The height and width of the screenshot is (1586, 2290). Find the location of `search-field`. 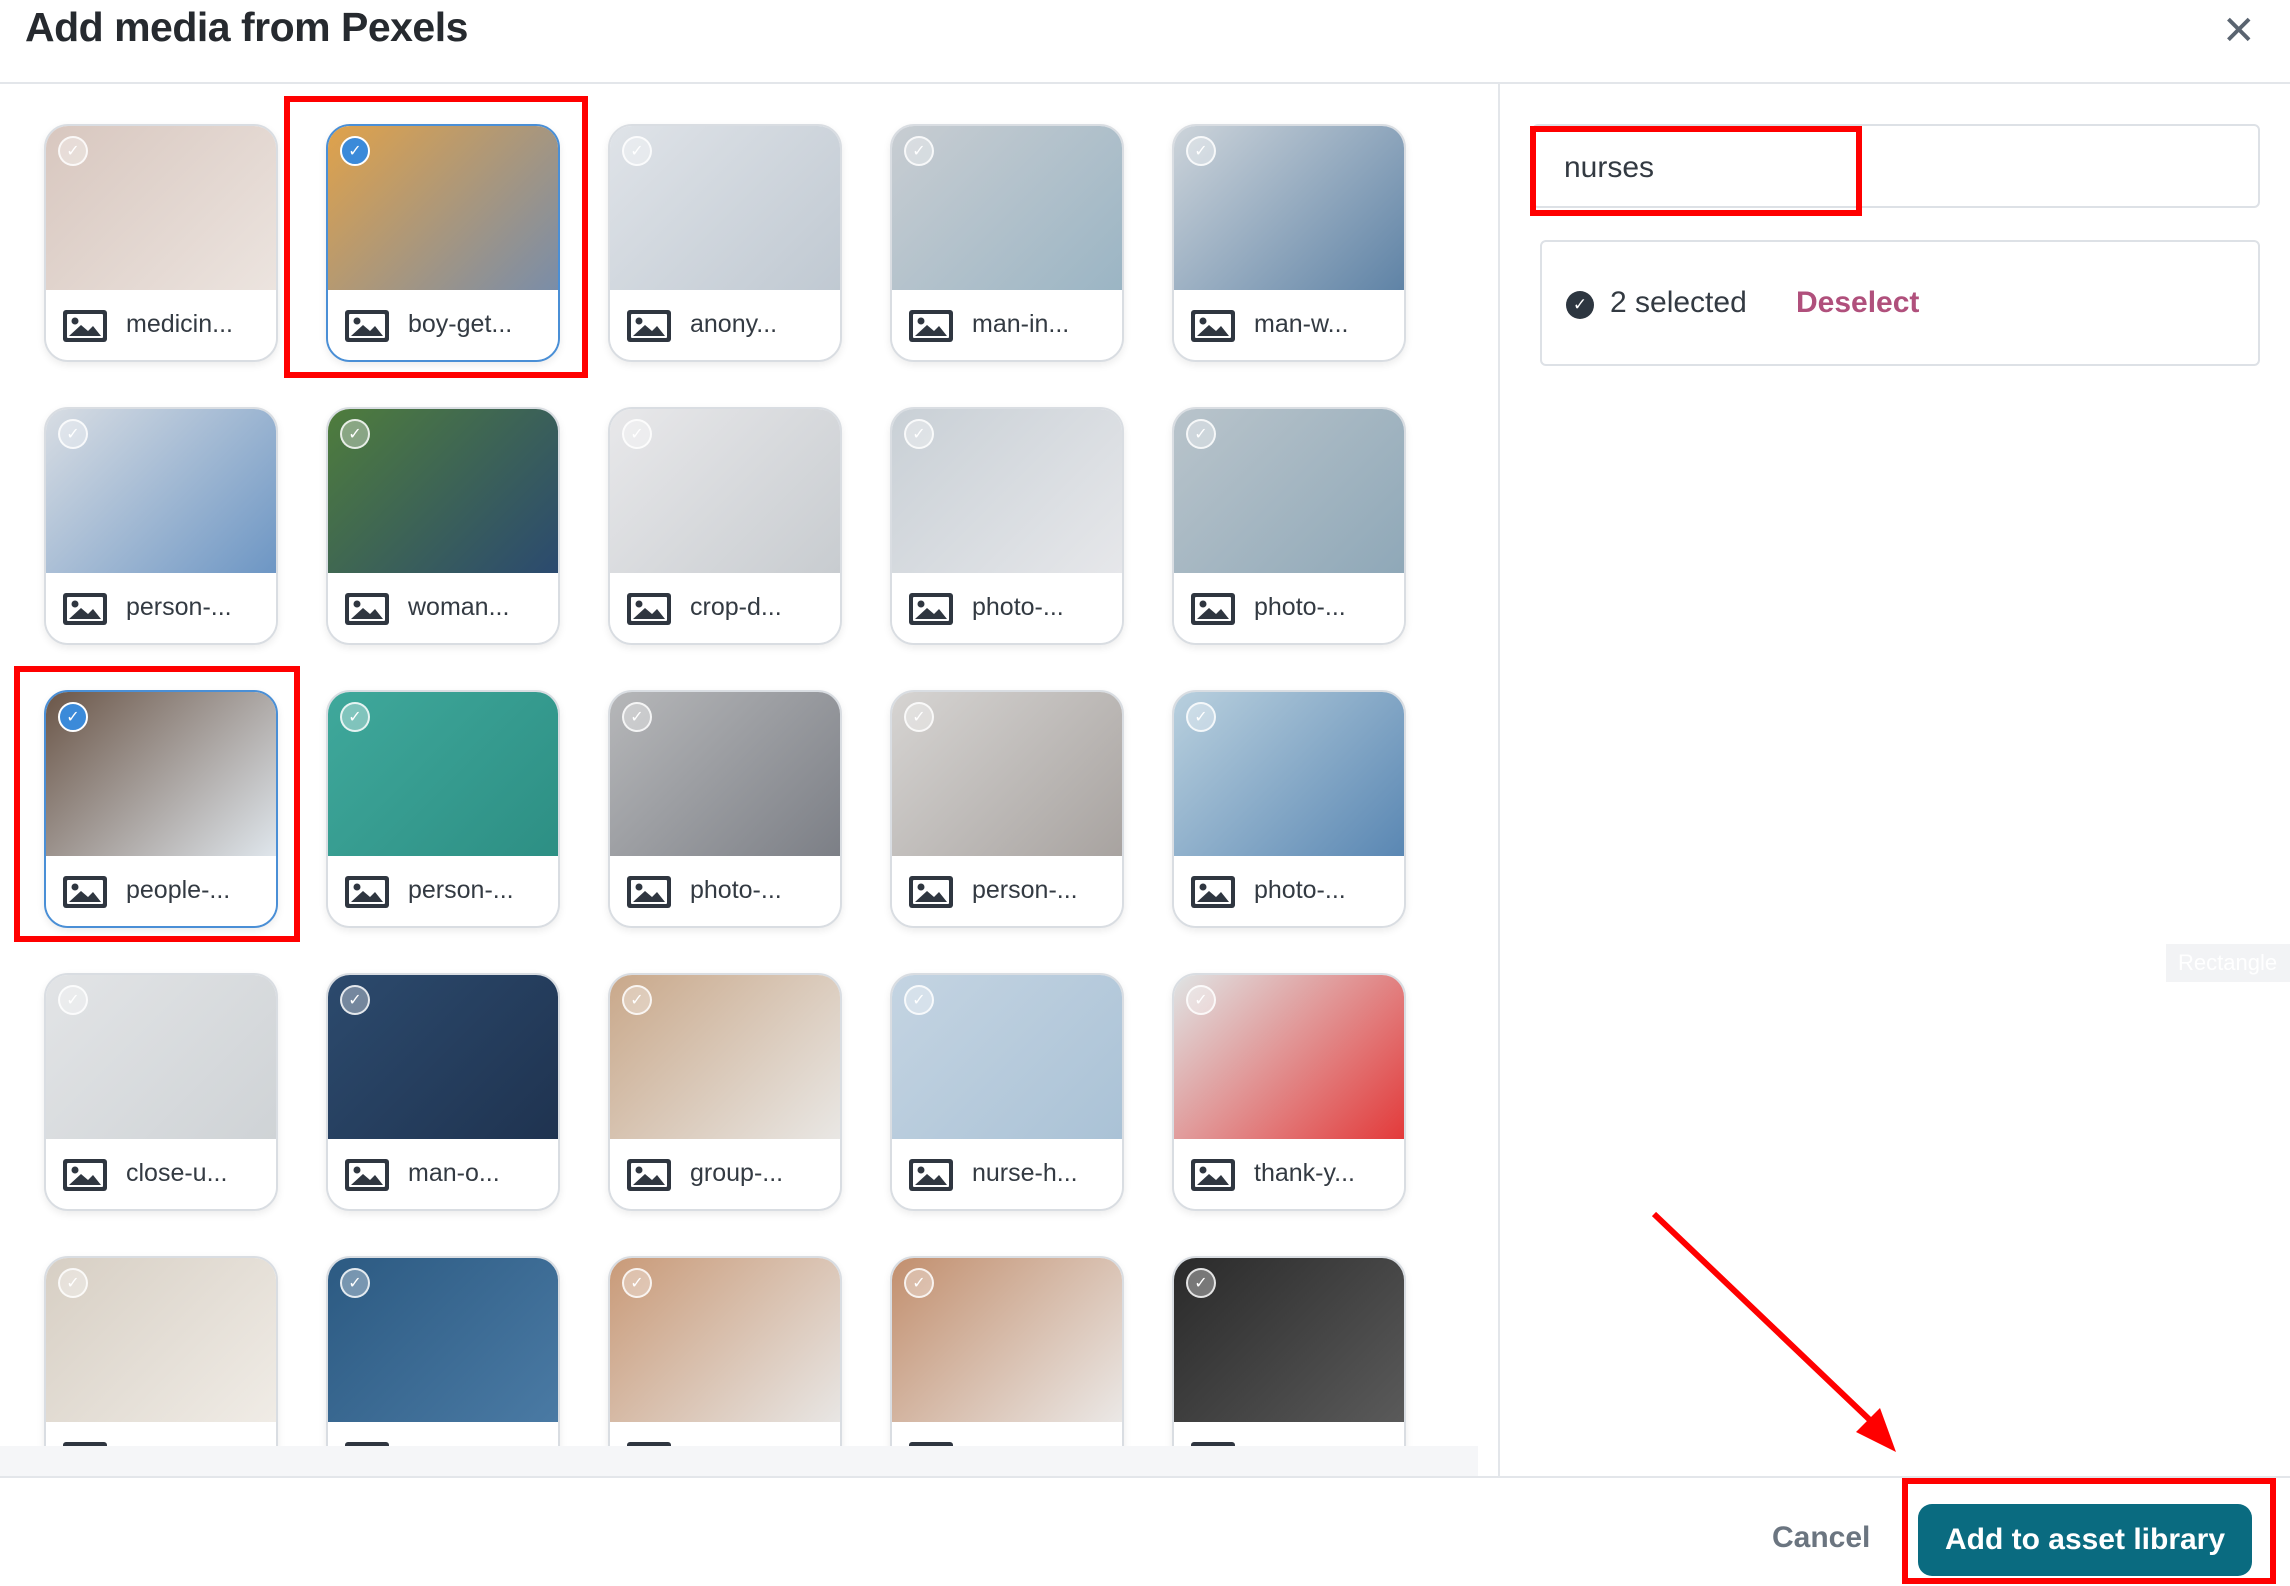

search-field is located at coordinates (1896, 166).